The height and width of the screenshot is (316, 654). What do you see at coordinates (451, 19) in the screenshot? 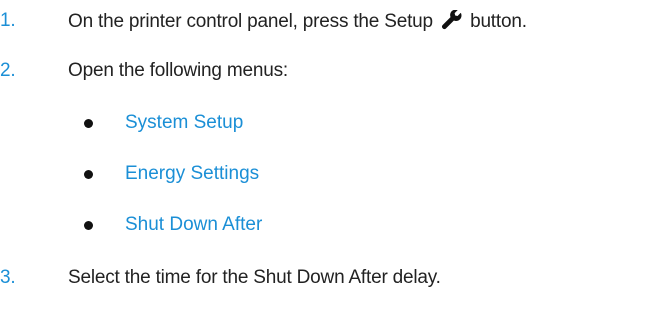
I see `wrench-icon` at bounding box center [451, 19].